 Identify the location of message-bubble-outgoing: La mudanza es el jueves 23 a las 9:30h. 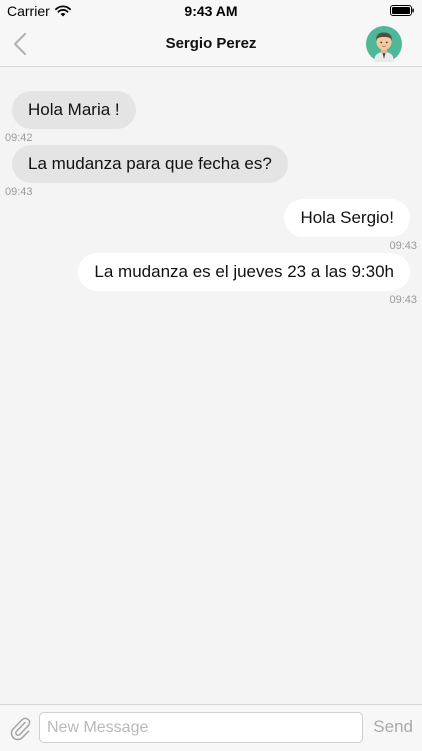
(244, 272).